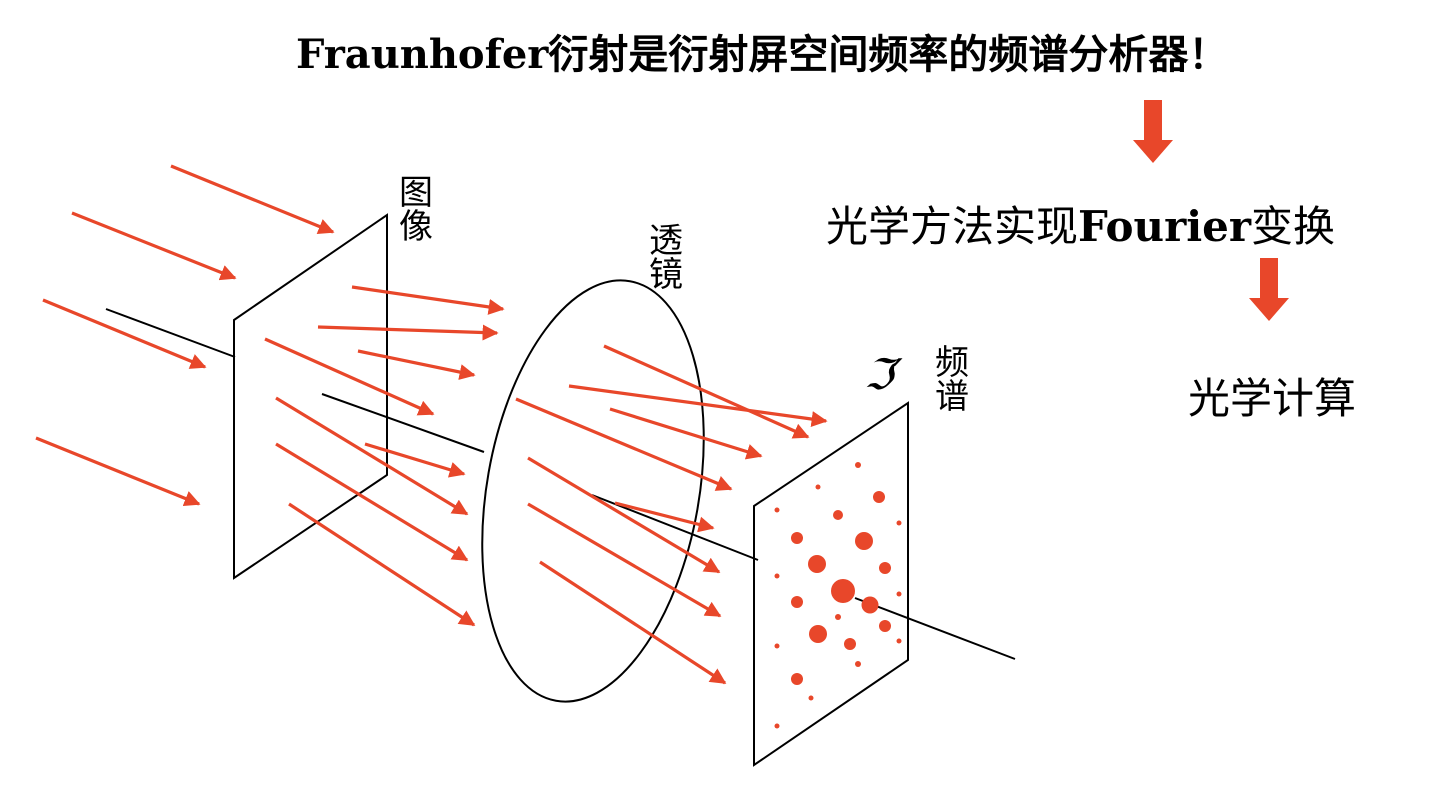 The image size is (1455, 788). I want to click on lens, so click(593, 491).